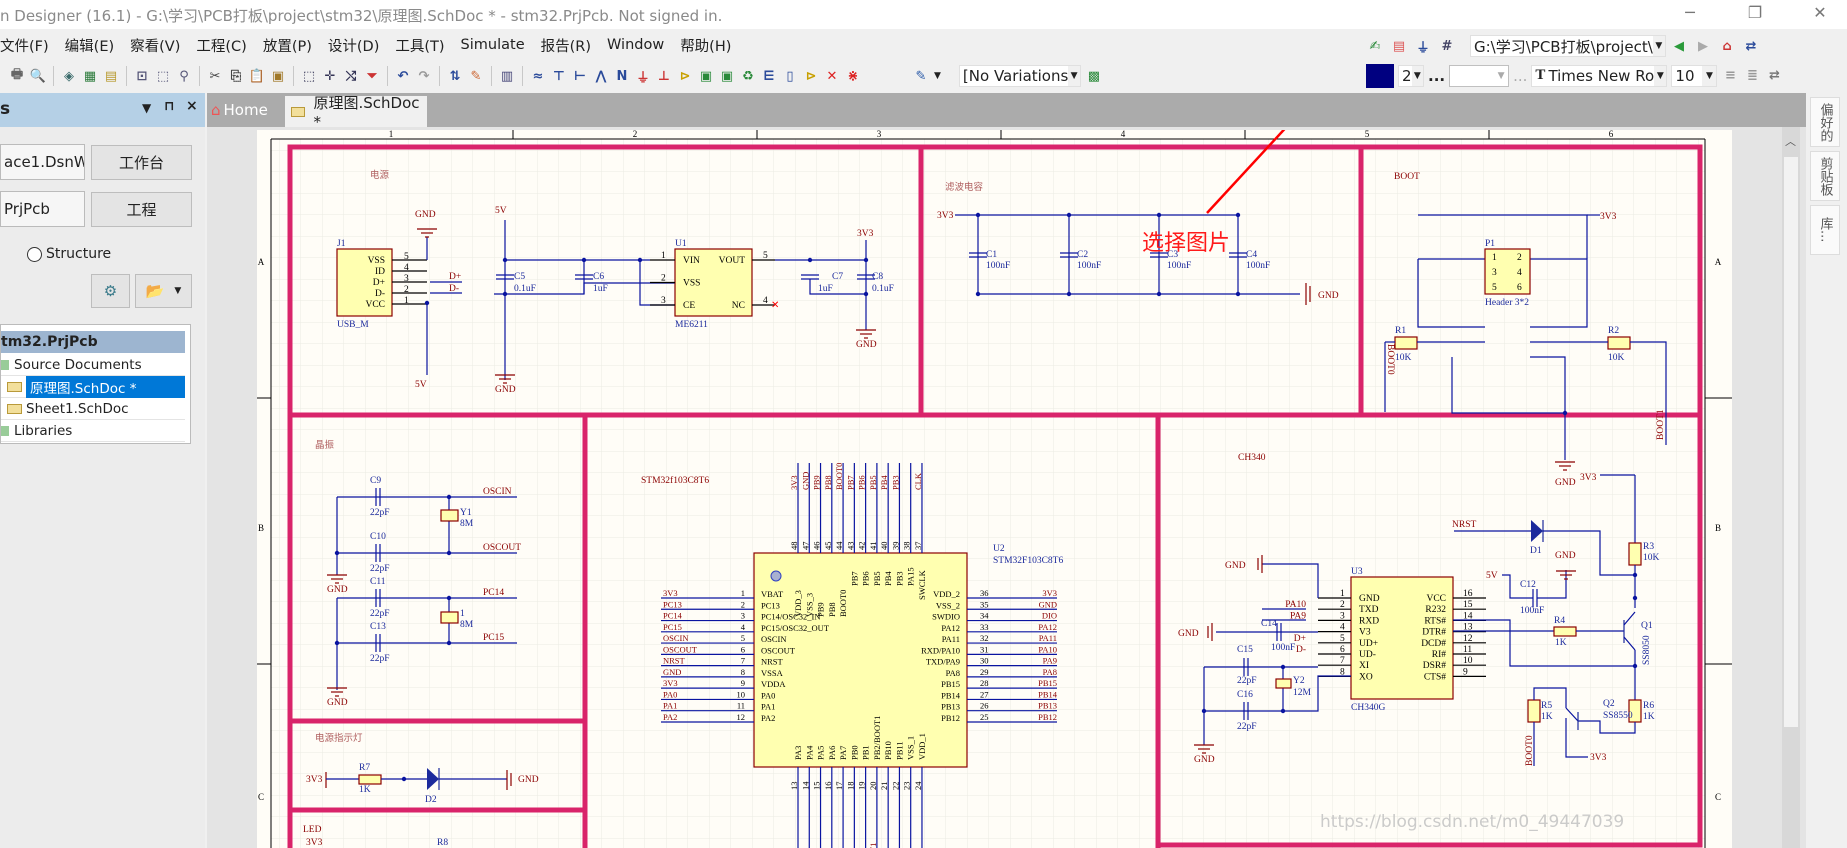  Describe the element at coordinates (895, 546) in the screenshot. I see `schematic-label: 39` at that location.